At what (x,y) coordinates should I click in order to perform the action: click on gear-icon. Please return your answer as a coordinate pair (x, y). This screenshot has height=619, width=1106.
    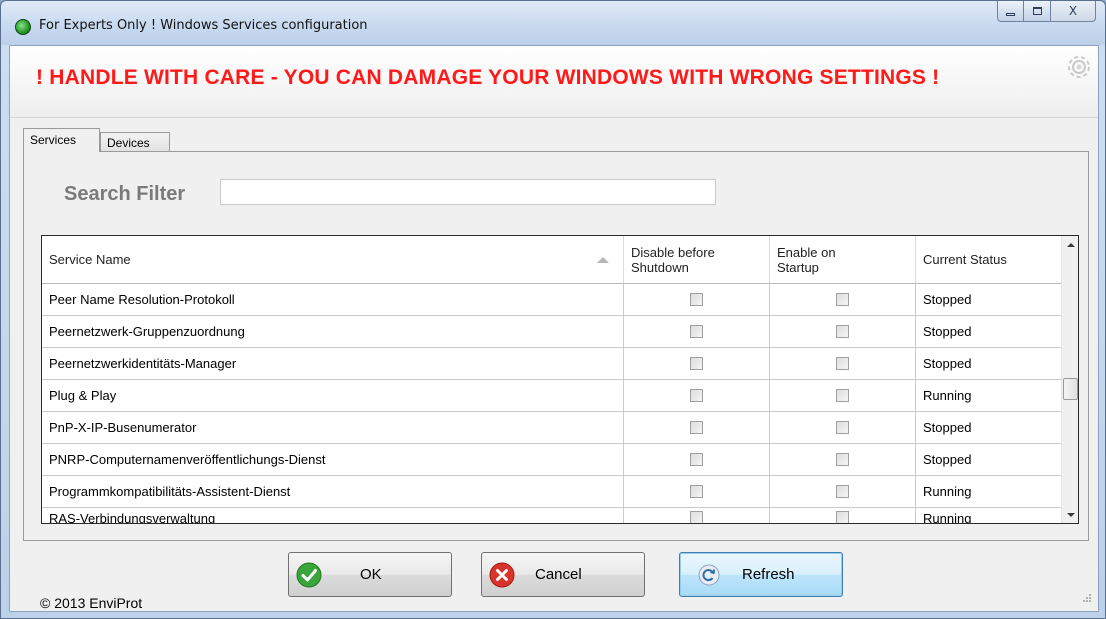
    Looking at the image, I should click on (1079, 67).